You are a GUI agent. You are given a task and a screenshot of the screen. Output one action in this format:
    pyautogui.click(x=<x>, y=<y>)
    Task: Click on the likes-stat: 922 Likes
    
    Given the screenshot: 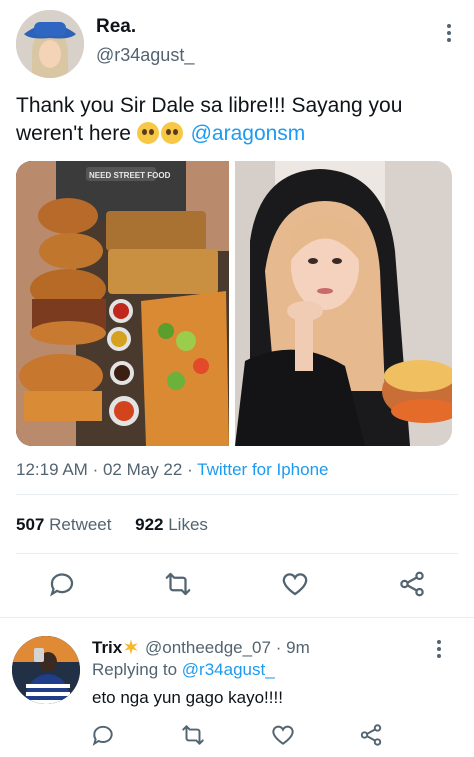 What is the action you would take?
    pyautogui.click(x=171, y=524)
    